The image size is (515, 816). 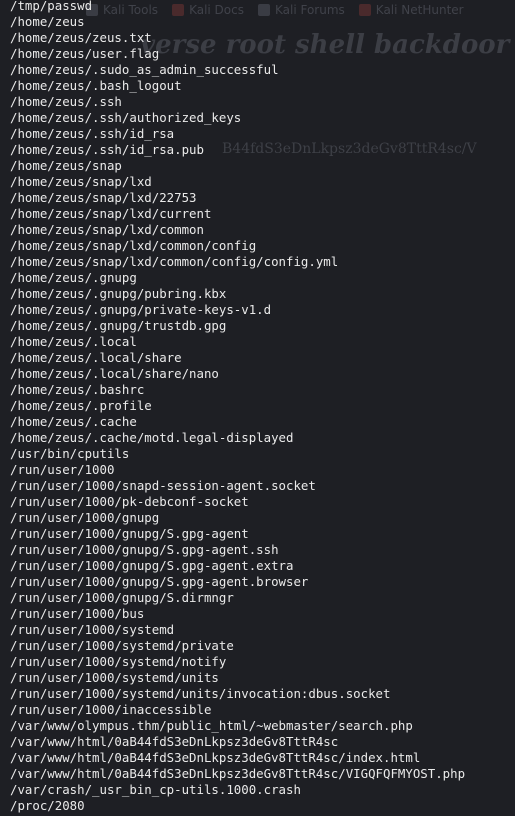 I want to click on terminal-line: /home/zeus/.ssh/id_rsa.pub, so click(x=107, y=149).